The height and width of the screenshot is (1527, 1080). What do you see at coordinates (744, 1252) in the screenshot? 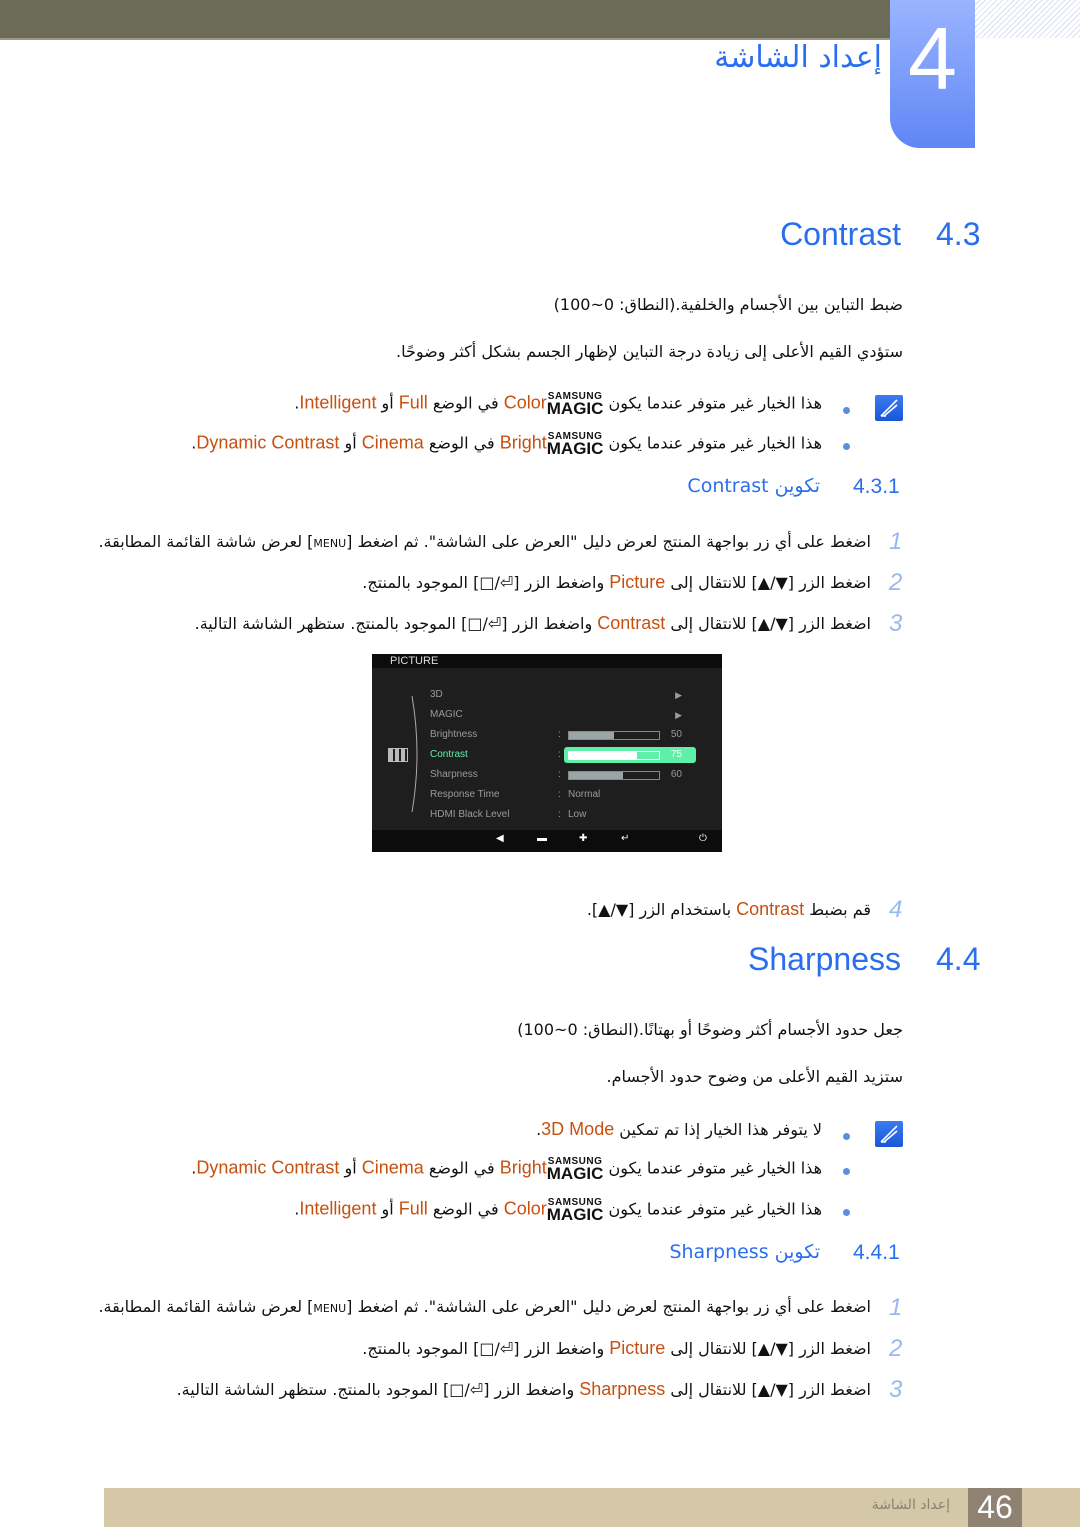
I see `subsection-title: تكوين Sharpness` at bounding box center [744, 1252].